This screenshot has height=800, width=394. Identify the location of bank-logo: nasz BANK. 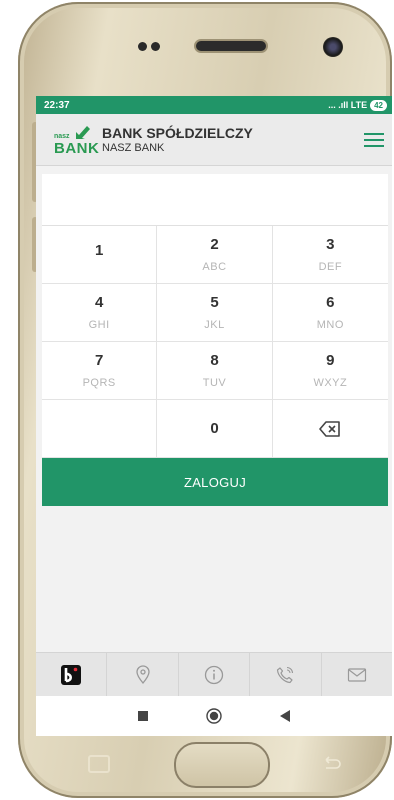
(73, 140).